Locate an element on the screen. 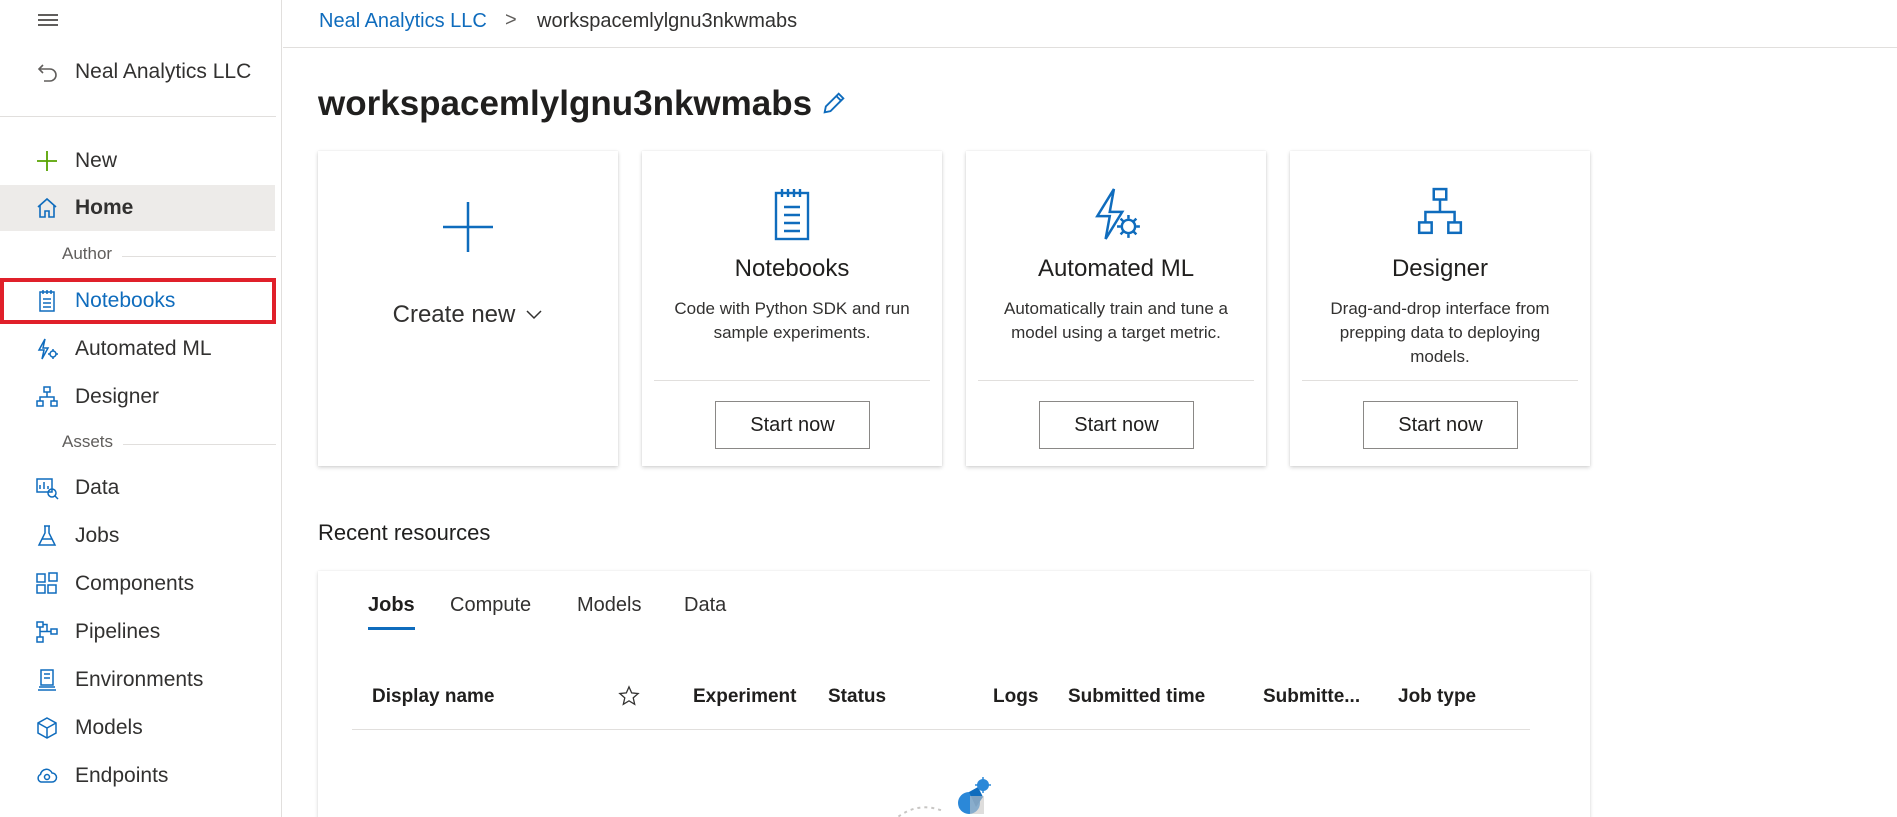  cube-icon is located at coordinates (47, 728).